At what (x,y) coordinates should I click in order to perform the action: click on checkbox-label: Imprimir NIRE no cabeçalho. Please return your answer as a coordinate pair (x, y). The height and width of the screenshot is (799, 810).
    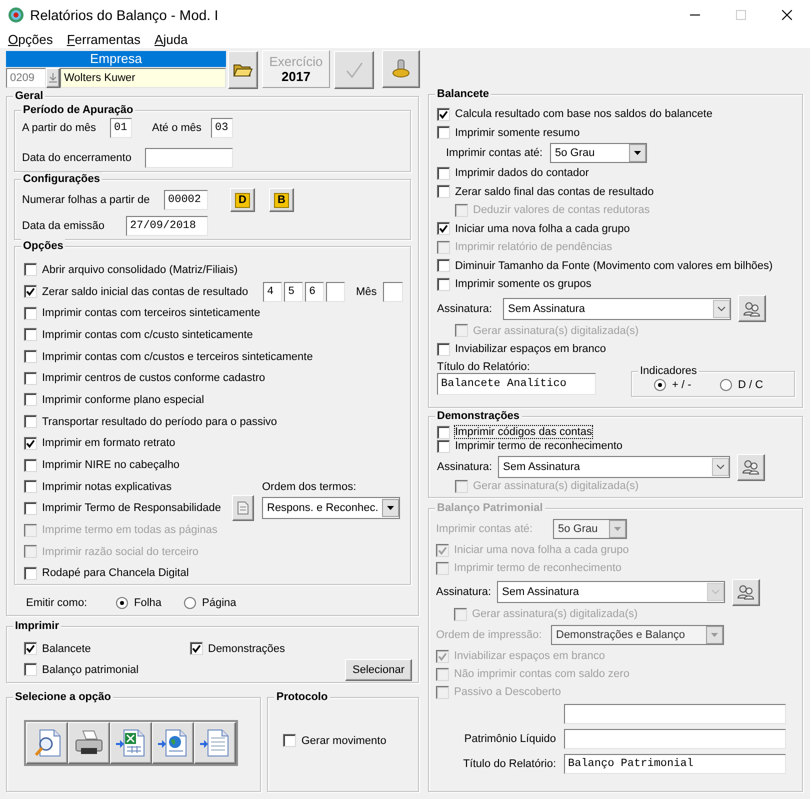
    Looking at the image, I should click on (111, 465).